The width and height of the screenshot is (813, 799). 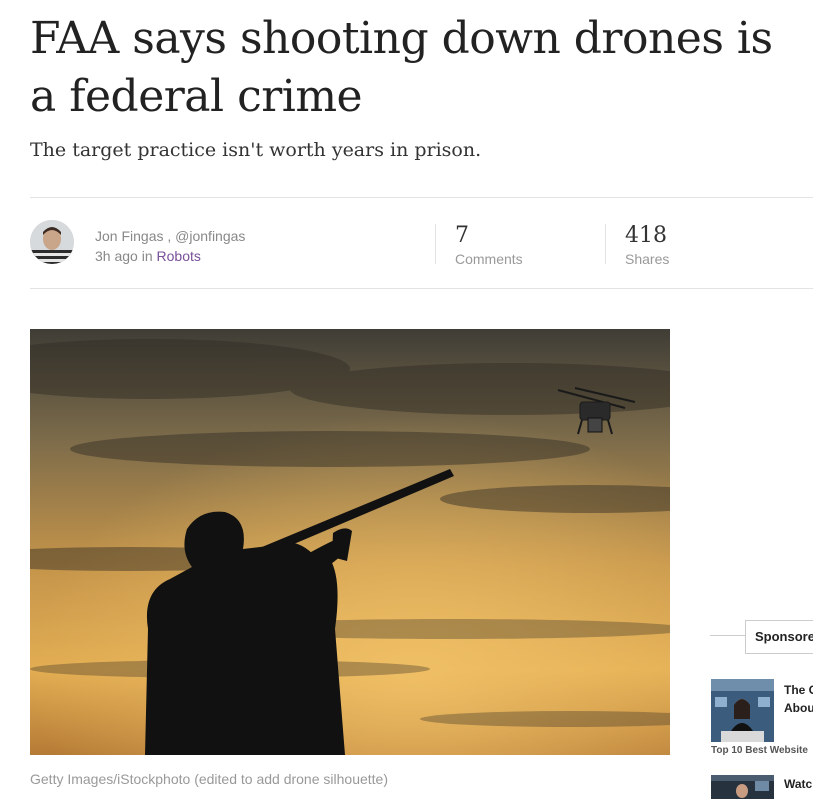 I want to click on author-handle-link: @jonfingas, so click(x=210, y=236).